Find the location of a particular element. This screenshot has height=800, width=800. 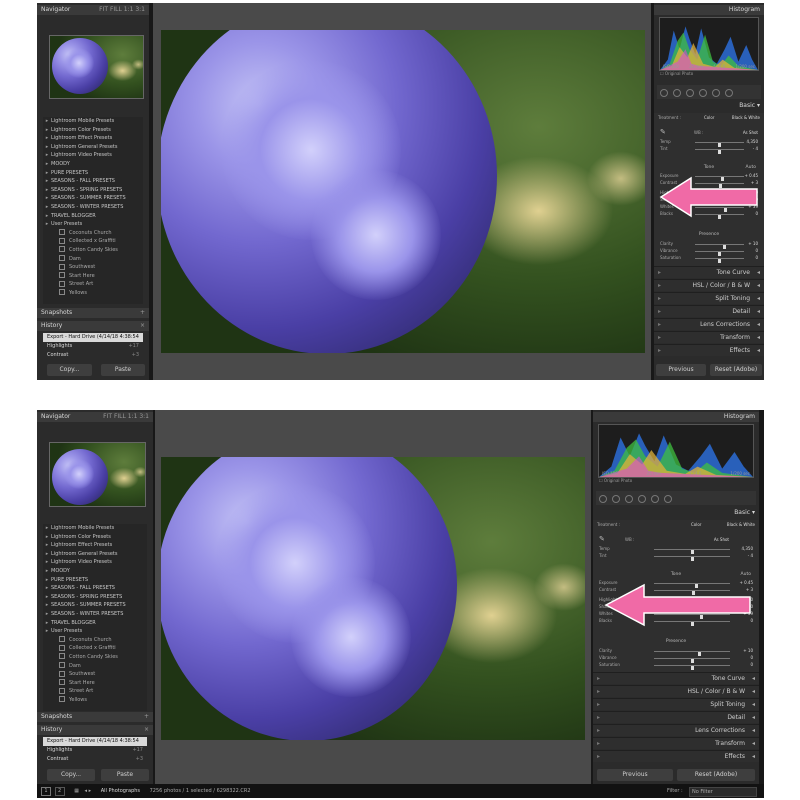

panel-section-header: Effects is located at coordinates (709, 350).